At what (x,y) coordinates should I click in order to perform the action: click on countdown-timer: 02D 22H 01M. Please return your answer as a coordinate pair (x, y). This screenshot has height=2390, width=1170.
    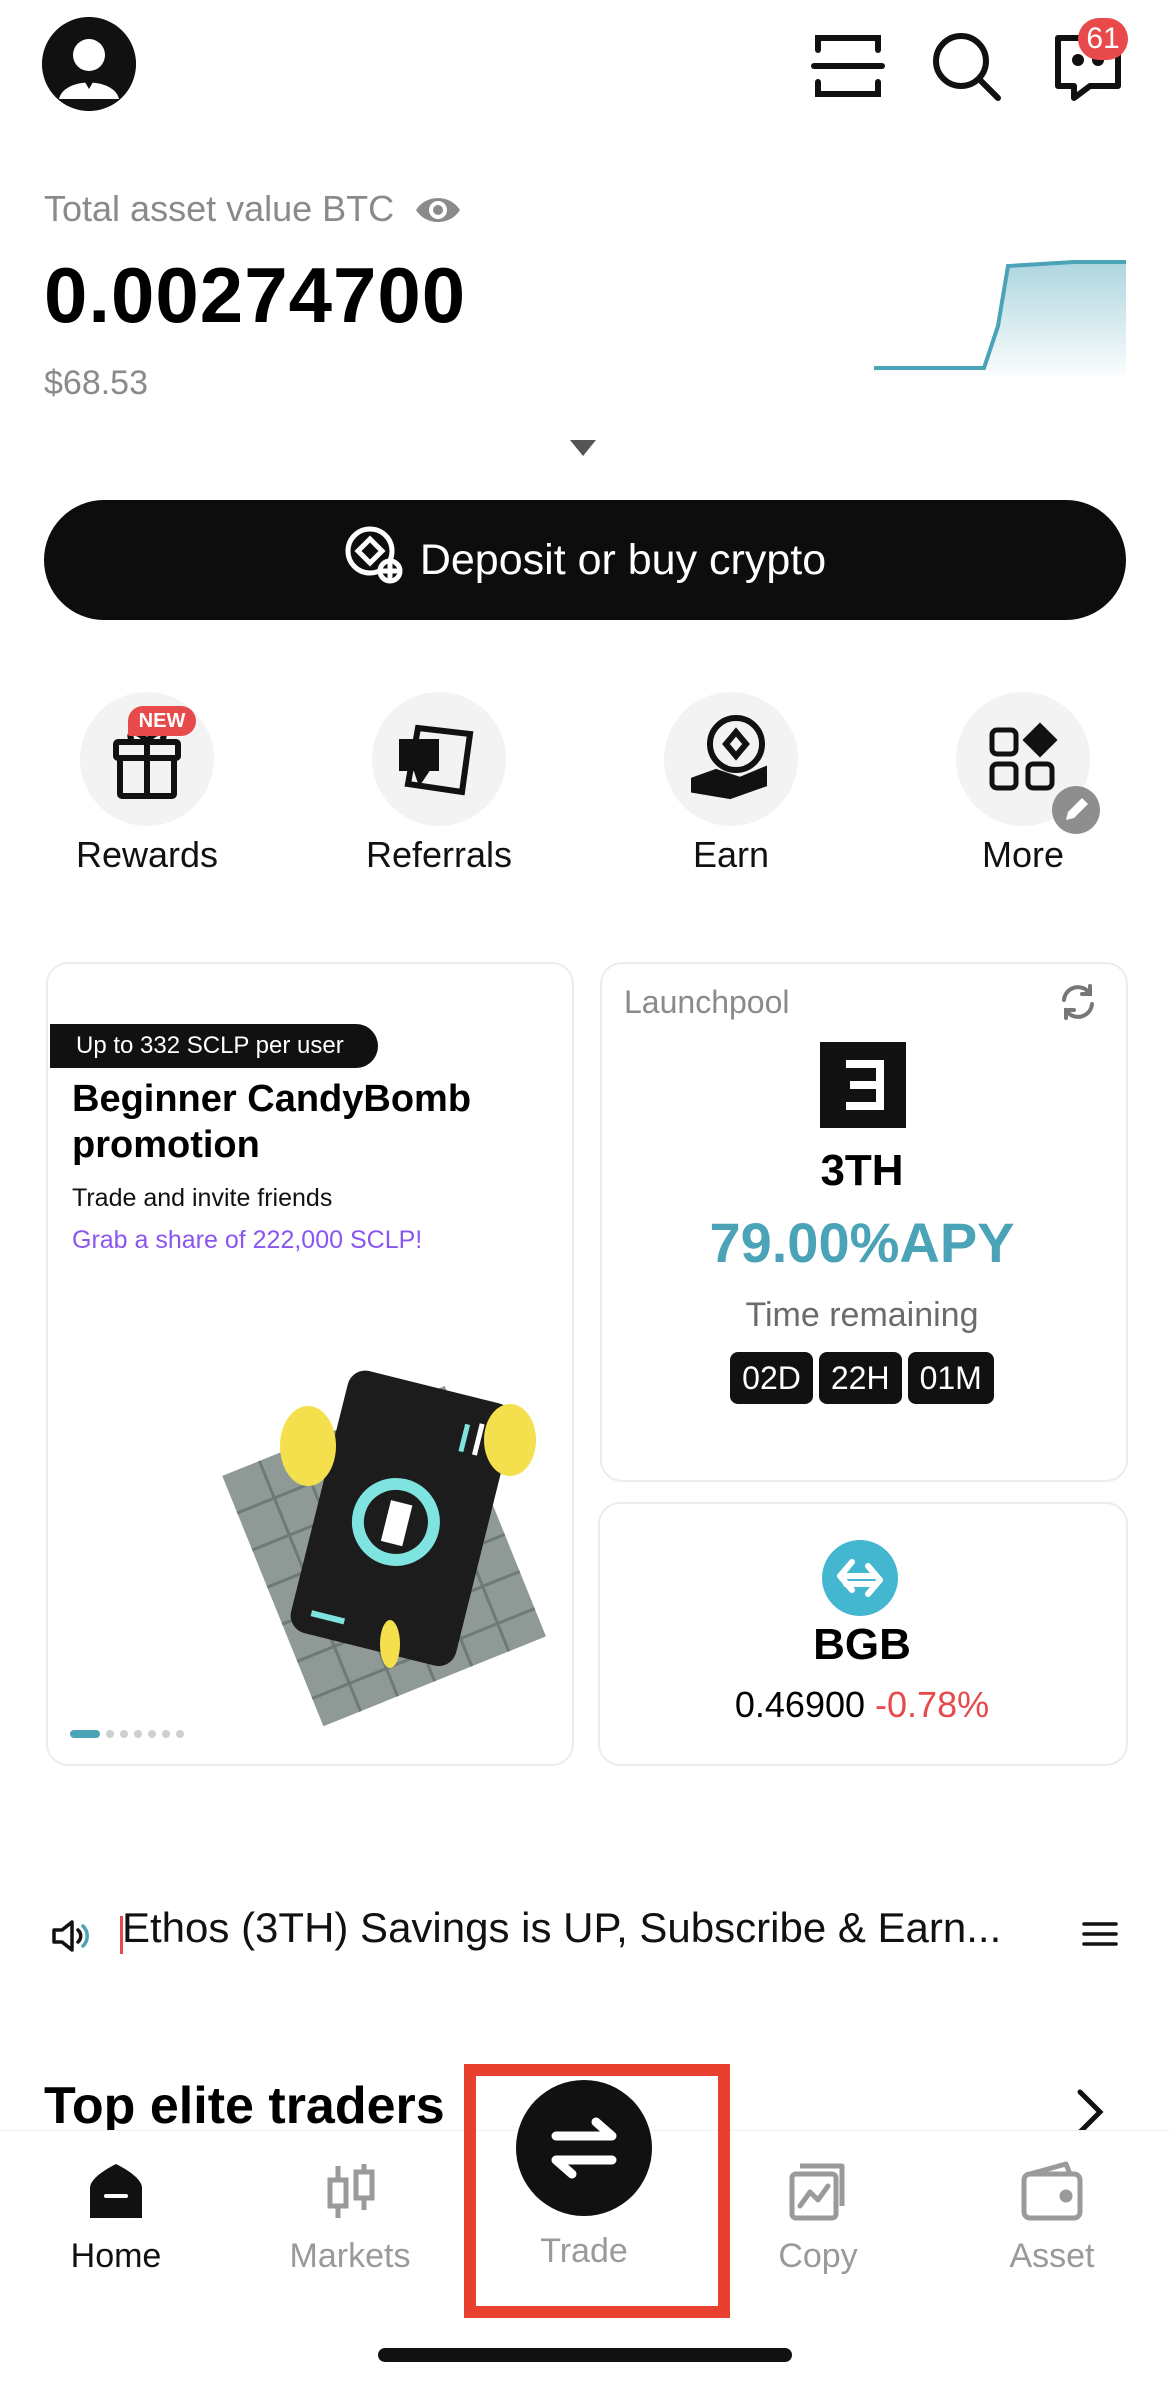
    Looking at the image, I should click on (862, 1378).